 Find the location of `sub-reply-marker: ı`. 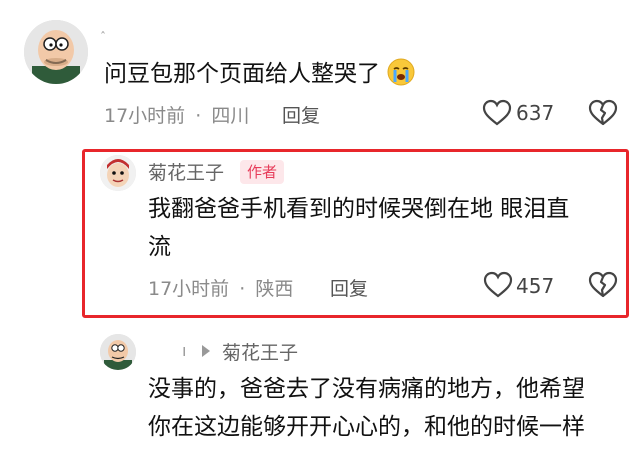

sub-reply-marker: ı is located at coordinates (184, 350).